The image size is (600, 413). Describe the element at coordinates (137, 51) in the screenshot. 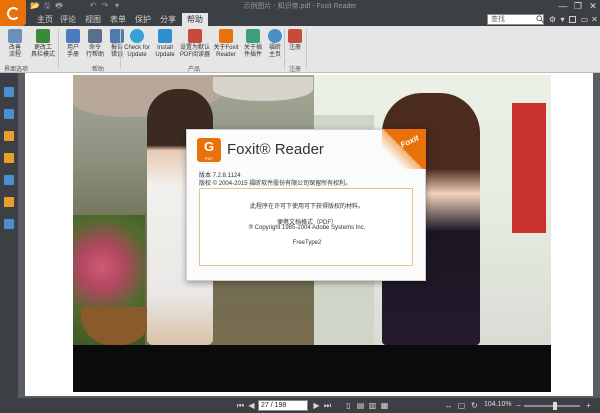

I see `check-update-label: Check for Update` at that location.